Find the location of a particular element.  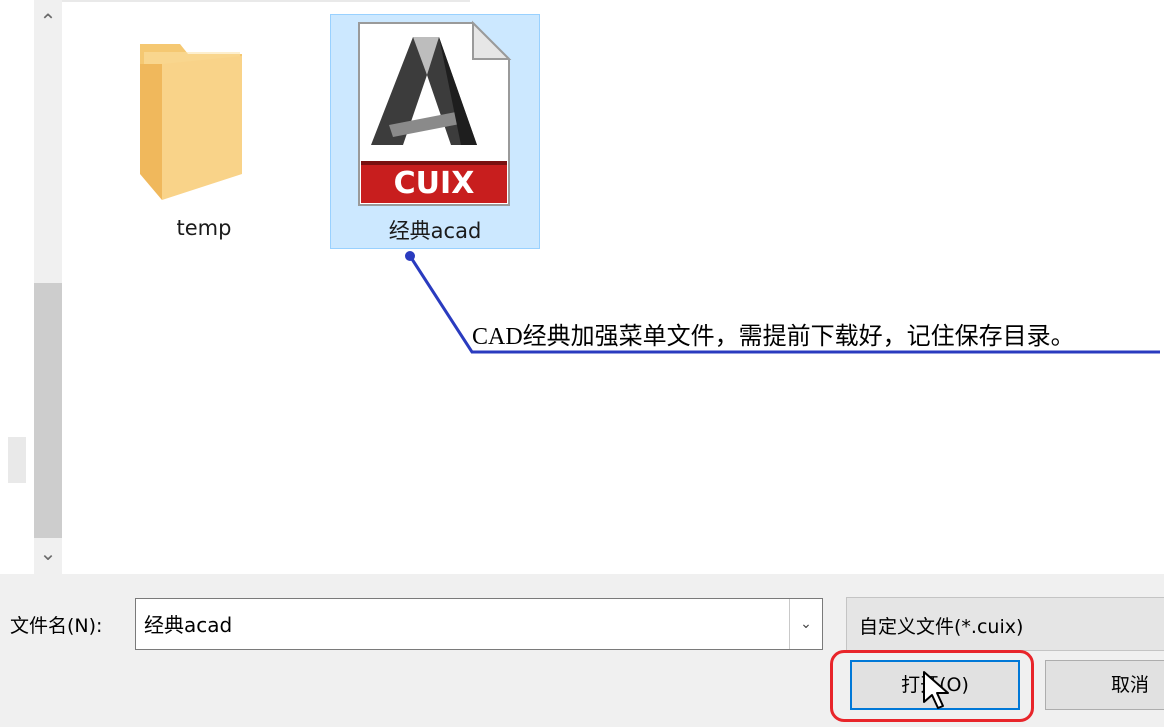

file-type-filter-value: 自定义文件(*.cuix) is located at coordinates (941, 627).